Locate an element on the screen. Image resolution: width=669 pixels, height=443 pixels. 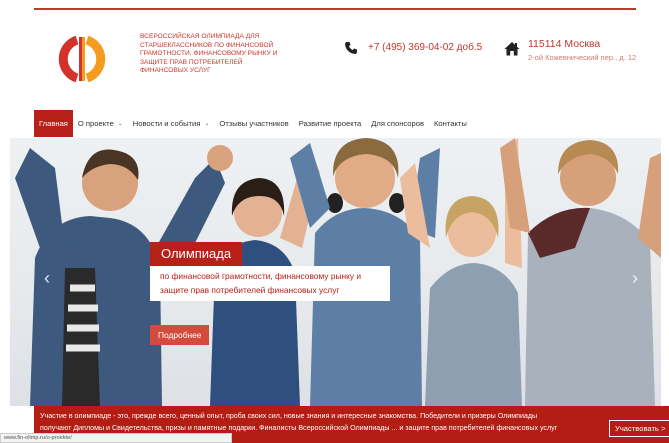
nav-item-news: Новости и события ⌄ is located at coordinates (171, 123).